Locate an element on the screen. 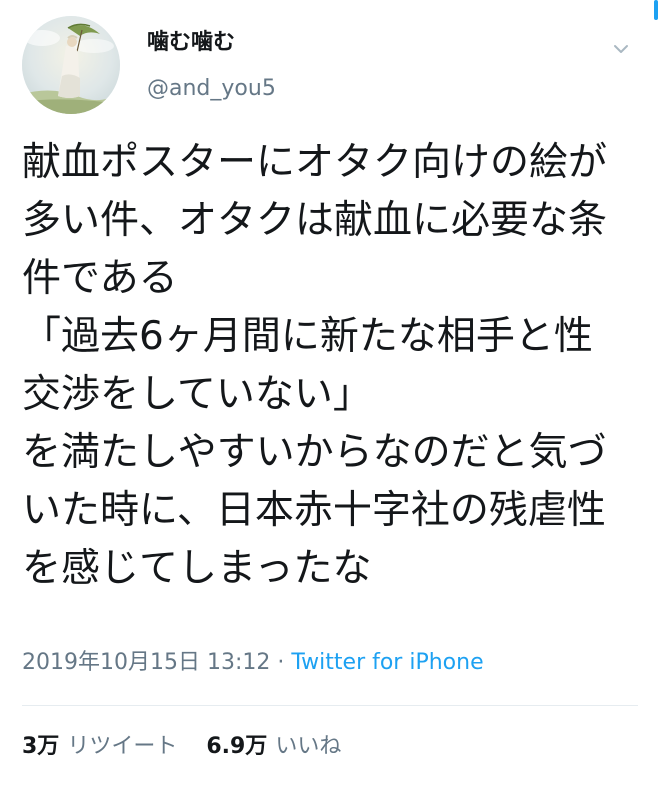 The height and width of the screenshot is (800, 660). avatar is located at coordinates (71, 65).